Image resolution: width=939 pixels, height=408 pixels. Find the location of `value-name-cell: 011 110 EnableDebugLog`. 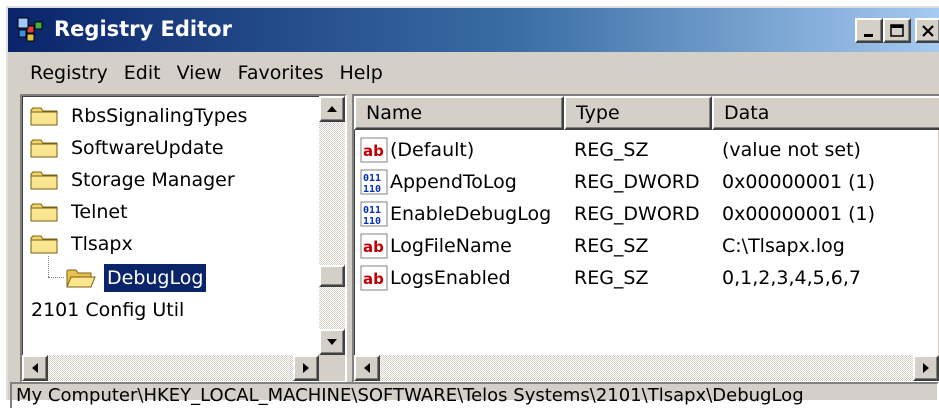

value-name-cell: 011 110 EnableDebugLog is located at coordinates (459, 214).